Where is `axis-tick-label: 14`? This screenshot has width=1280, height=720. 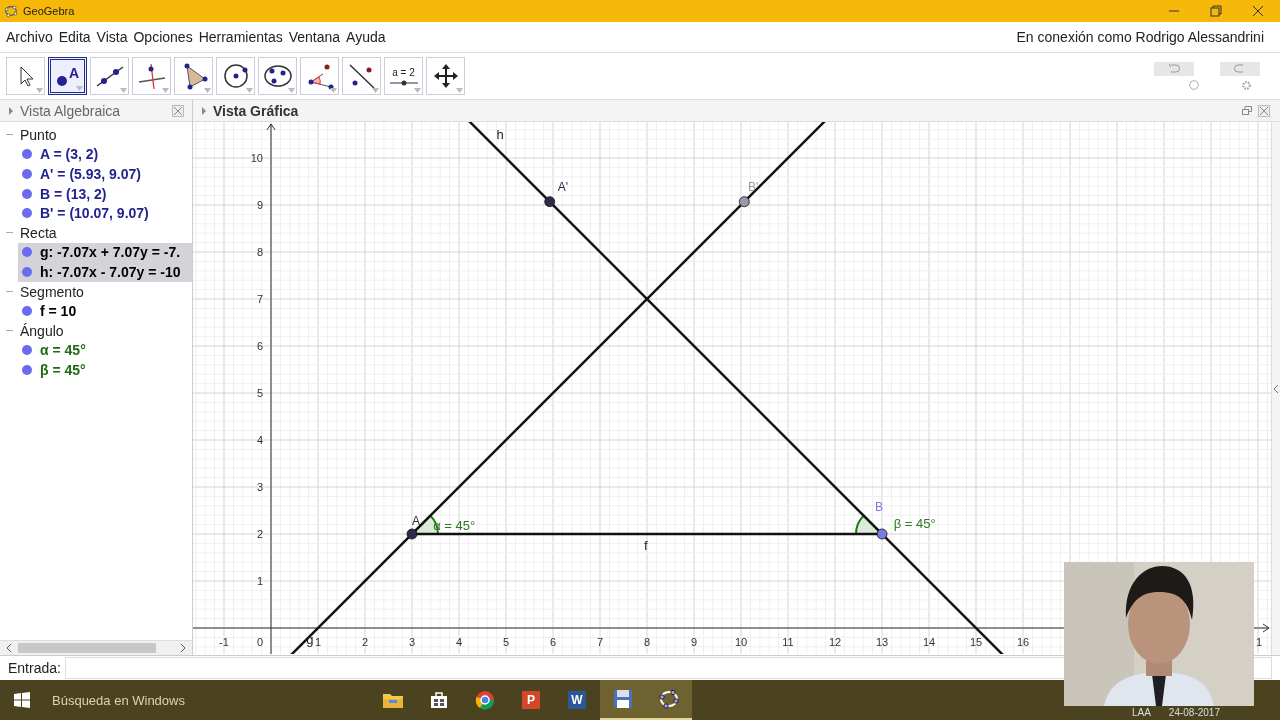 axis-tick-label: 14 is located at coordinates (929, 642).